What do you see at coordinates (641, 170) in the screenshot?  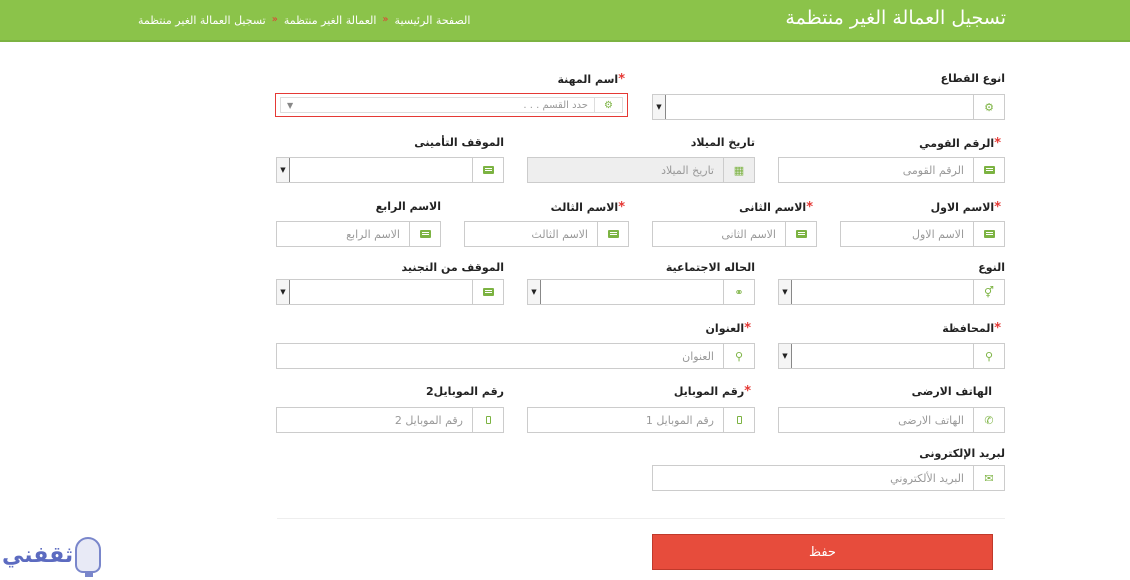 I see `birth-date-input: تاريخ الميلاد ▦` at bounding box center [641, 170].